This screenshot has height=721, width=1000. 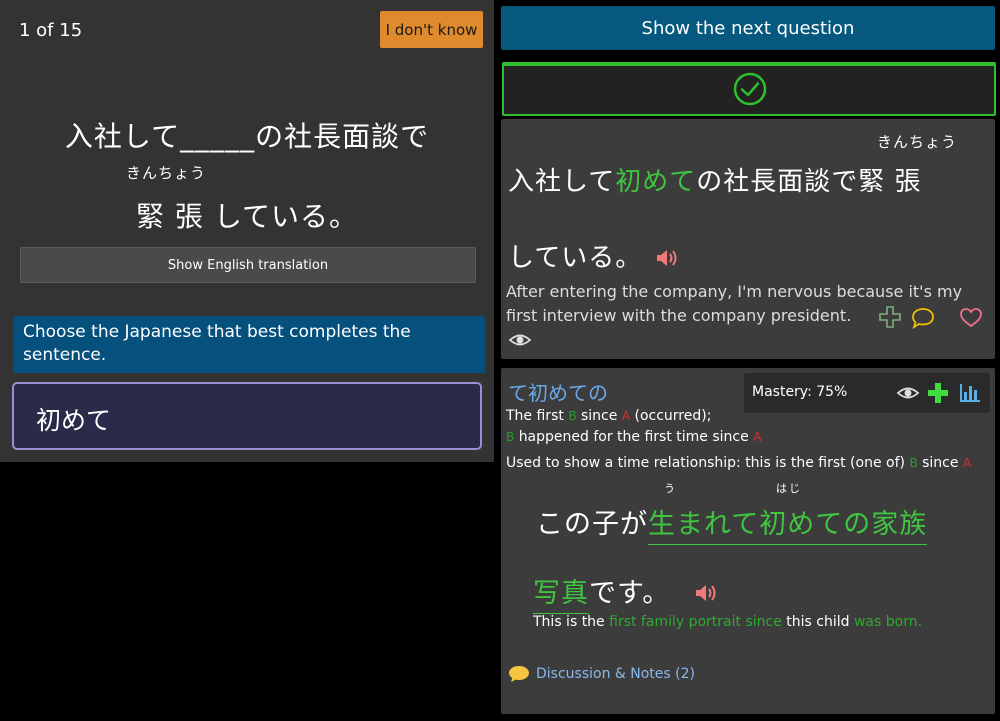 I want to click on sentence-text-after: の社長面談で緊 張, so click(x=809, y=182).